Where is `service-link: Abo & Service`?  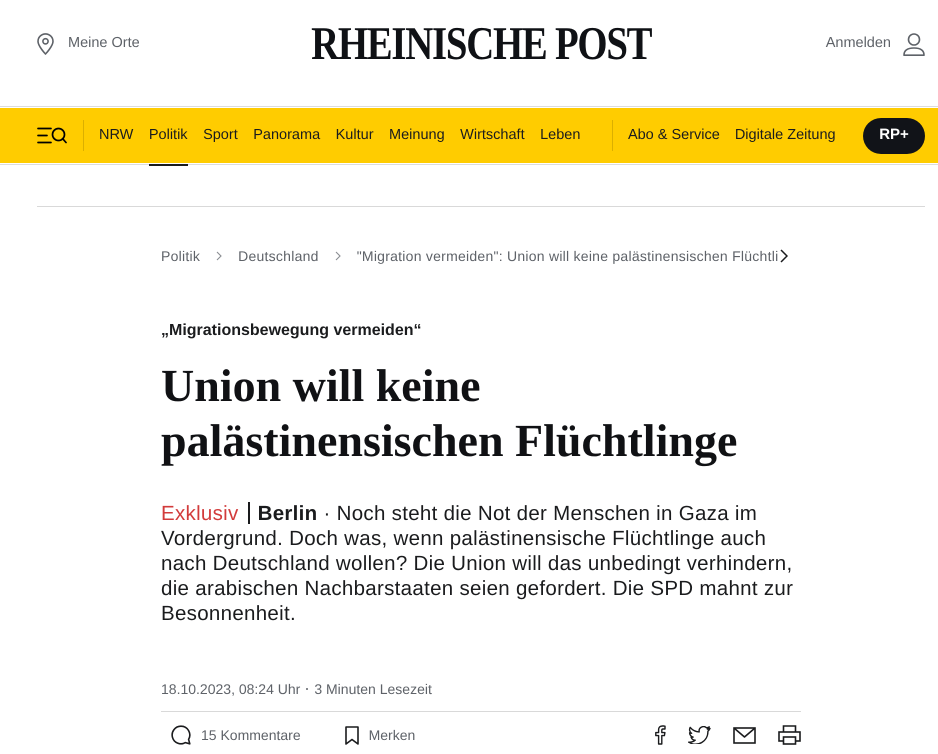 service-link: Abo & Service is located at coordinates (674, 137).